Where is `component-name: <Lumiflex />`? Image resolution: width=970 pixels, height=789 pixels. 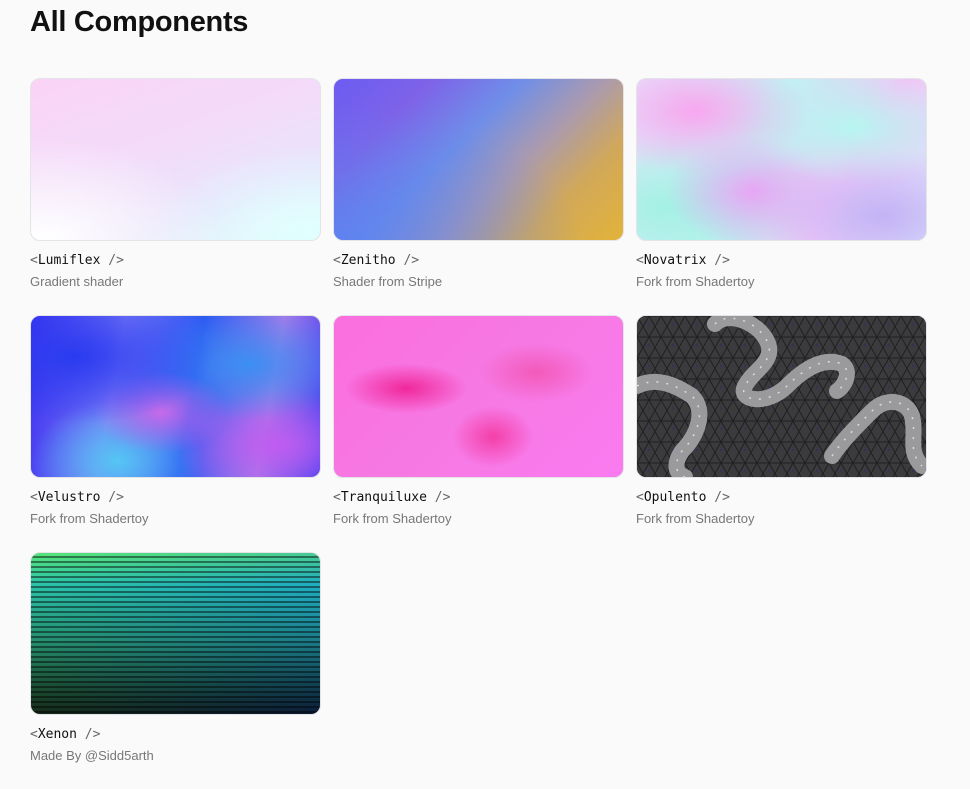
component-name: <Lumiflex /> is located at coordinates (77, 260).